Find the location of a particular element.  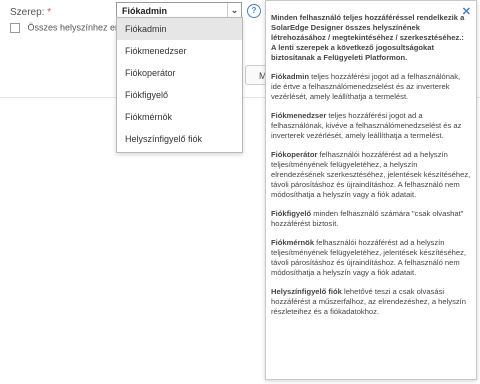

dropdown-option-helyszinfigyelo-fiok: Helyszínfigyelő fiók is located at coordinates (179, 139).